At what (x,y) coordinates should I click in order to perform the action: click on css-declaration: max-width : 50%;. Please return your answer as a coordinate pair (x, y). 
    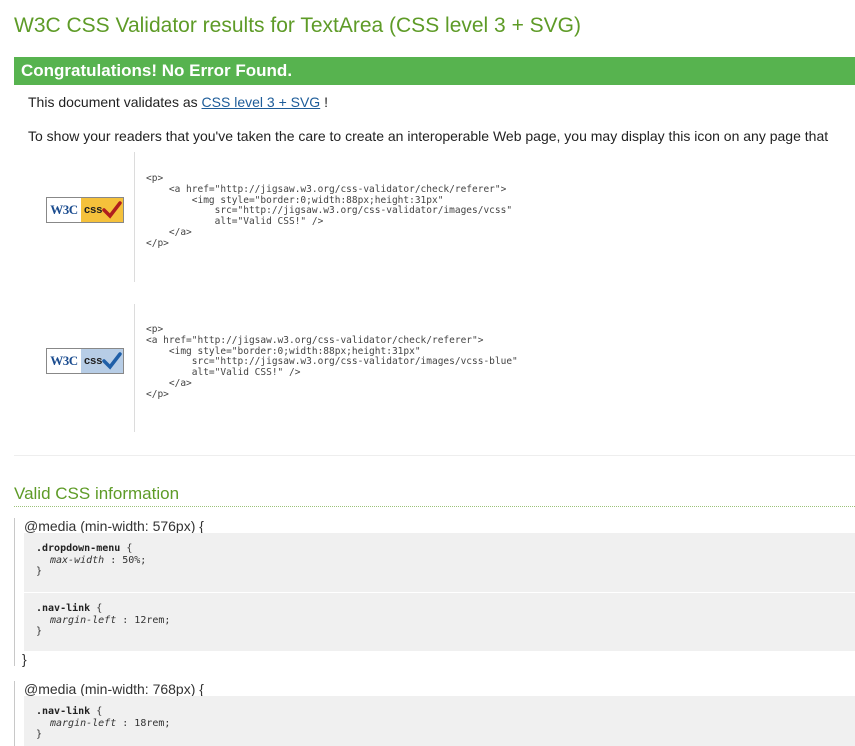
    Looking at the image, I should click on (445, 561).